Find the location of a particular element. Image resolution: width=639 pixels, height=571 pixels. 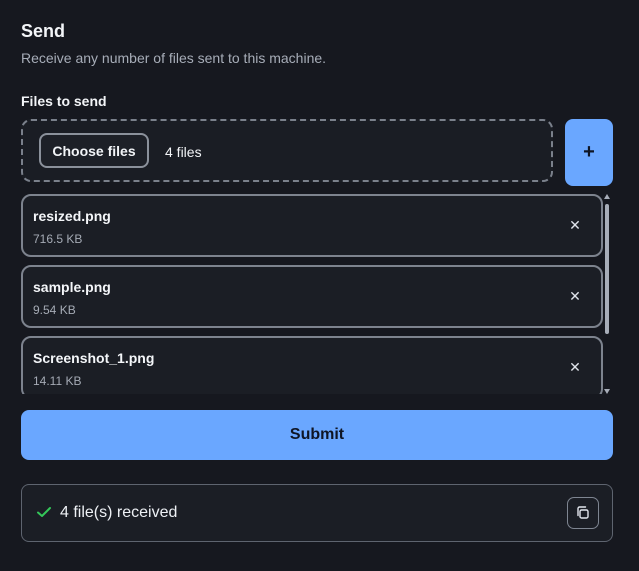

plus-icon: + is located at coordinates (589, 152).